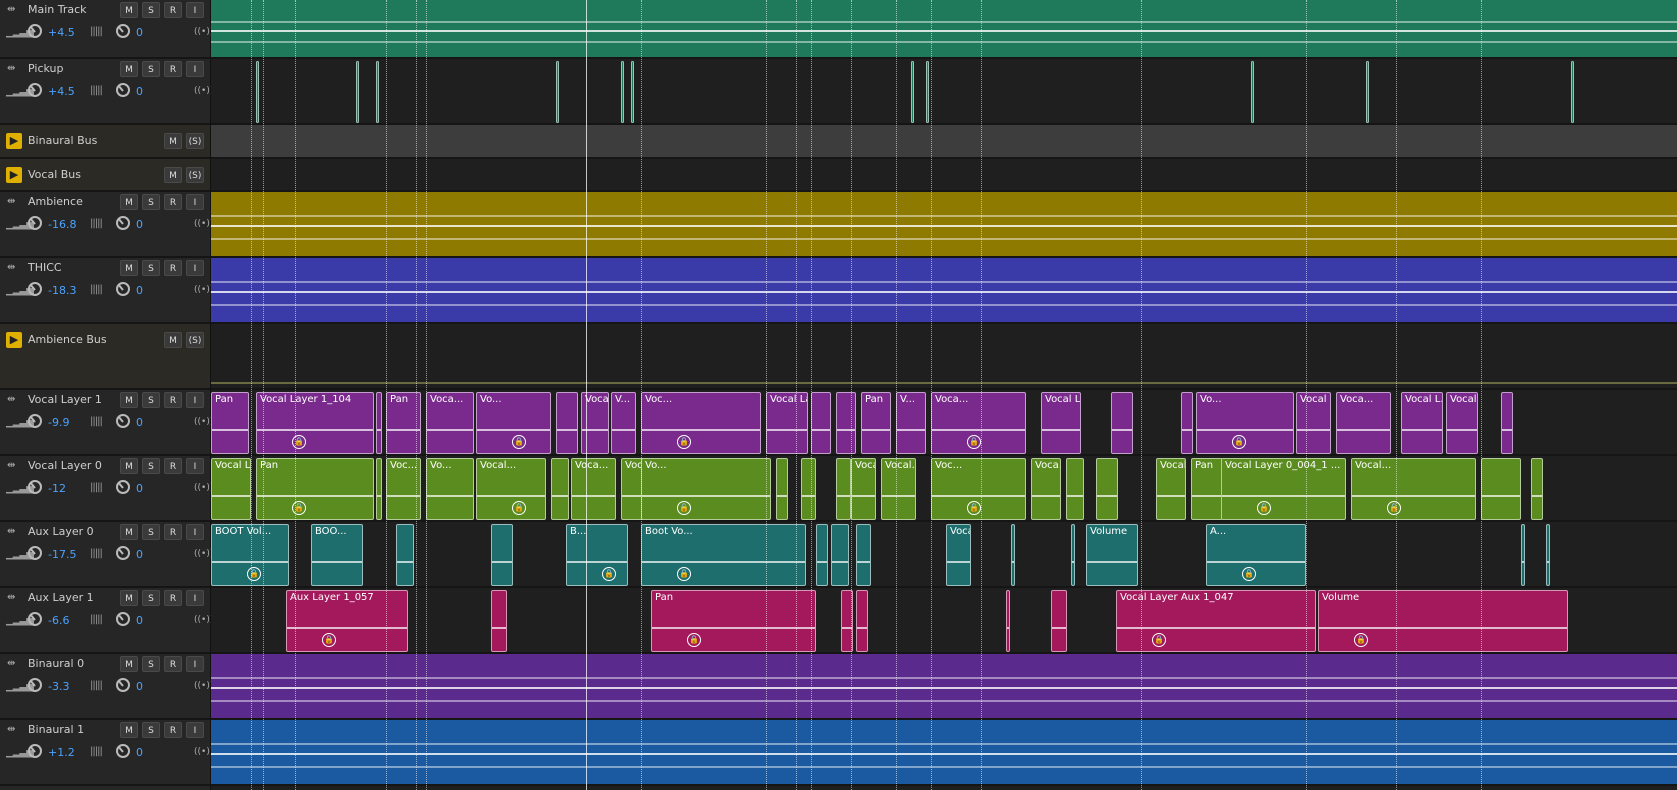 The height and width of the screenshot is (790, 1677). What do you see at coordinates (347, 621) in the screenshot?
I see `aux1-clip: Aux Layer 1_057 🔒` at bounding box center [347, 621].